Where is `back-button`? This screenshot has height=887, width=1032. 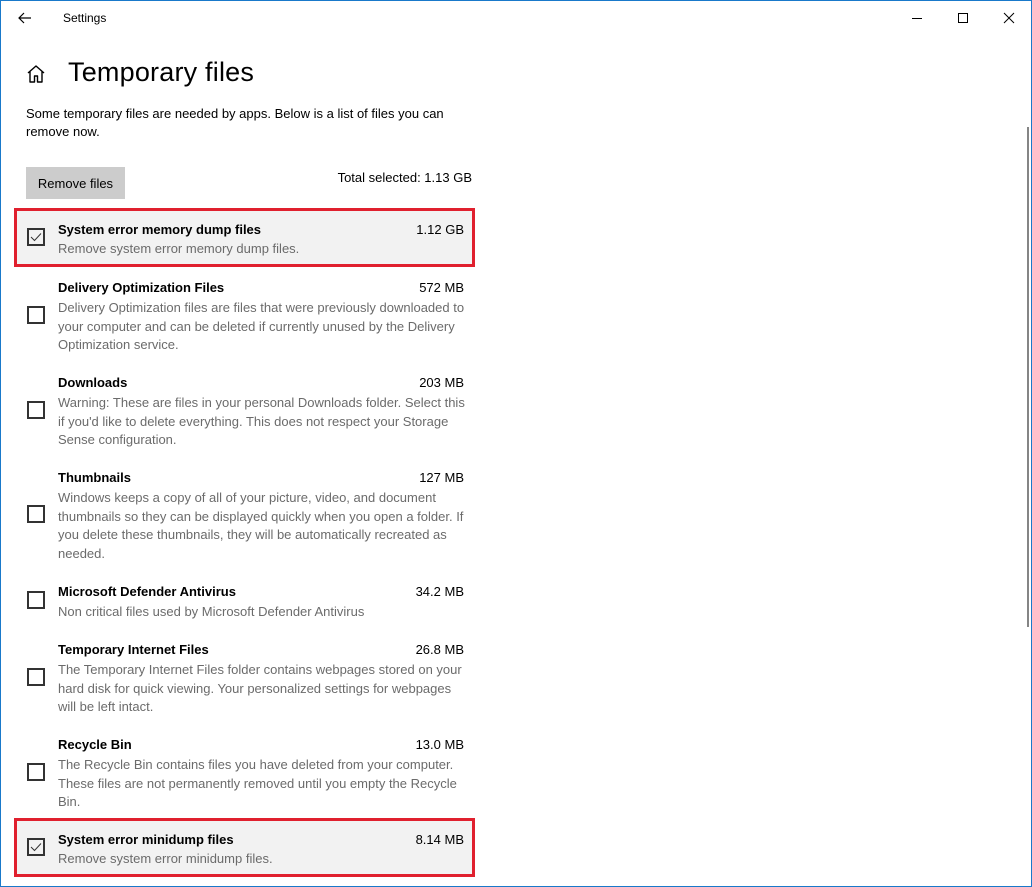 back-button is located at coordinates (25, 18).